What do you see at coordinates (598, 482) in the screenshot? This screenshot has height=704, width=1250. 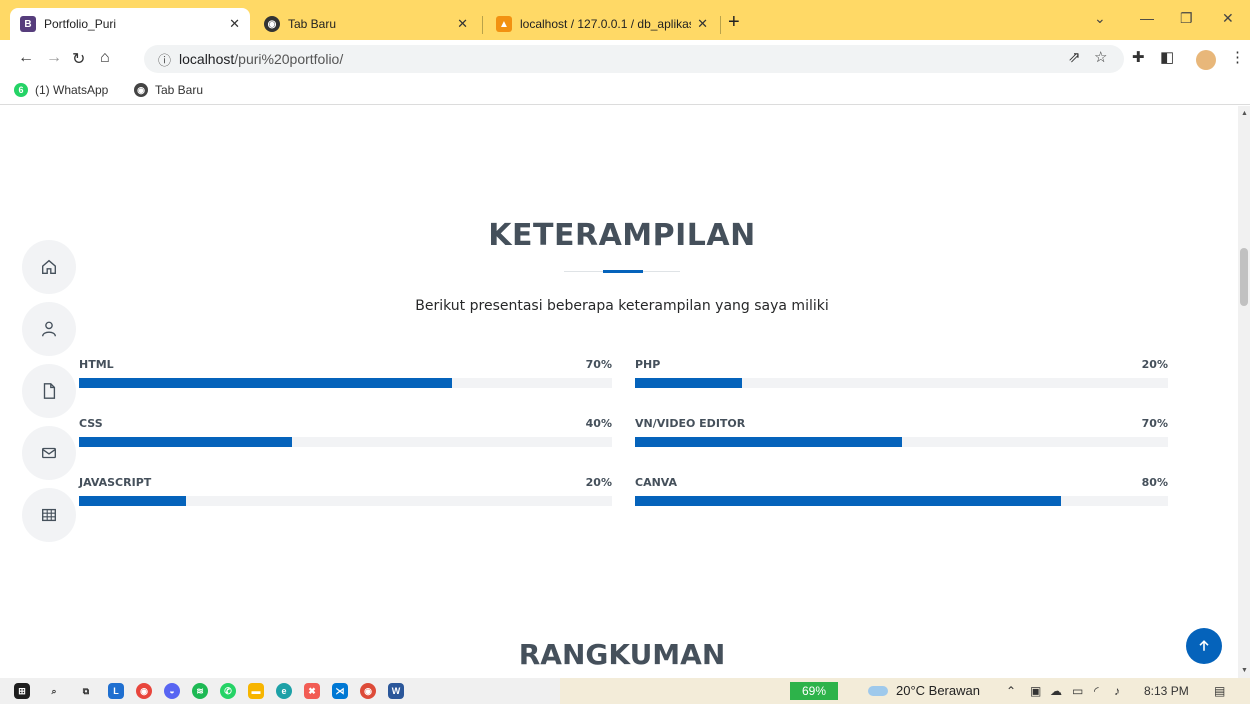 I see `skill-value: 20%` at bounding box center [598, 482].